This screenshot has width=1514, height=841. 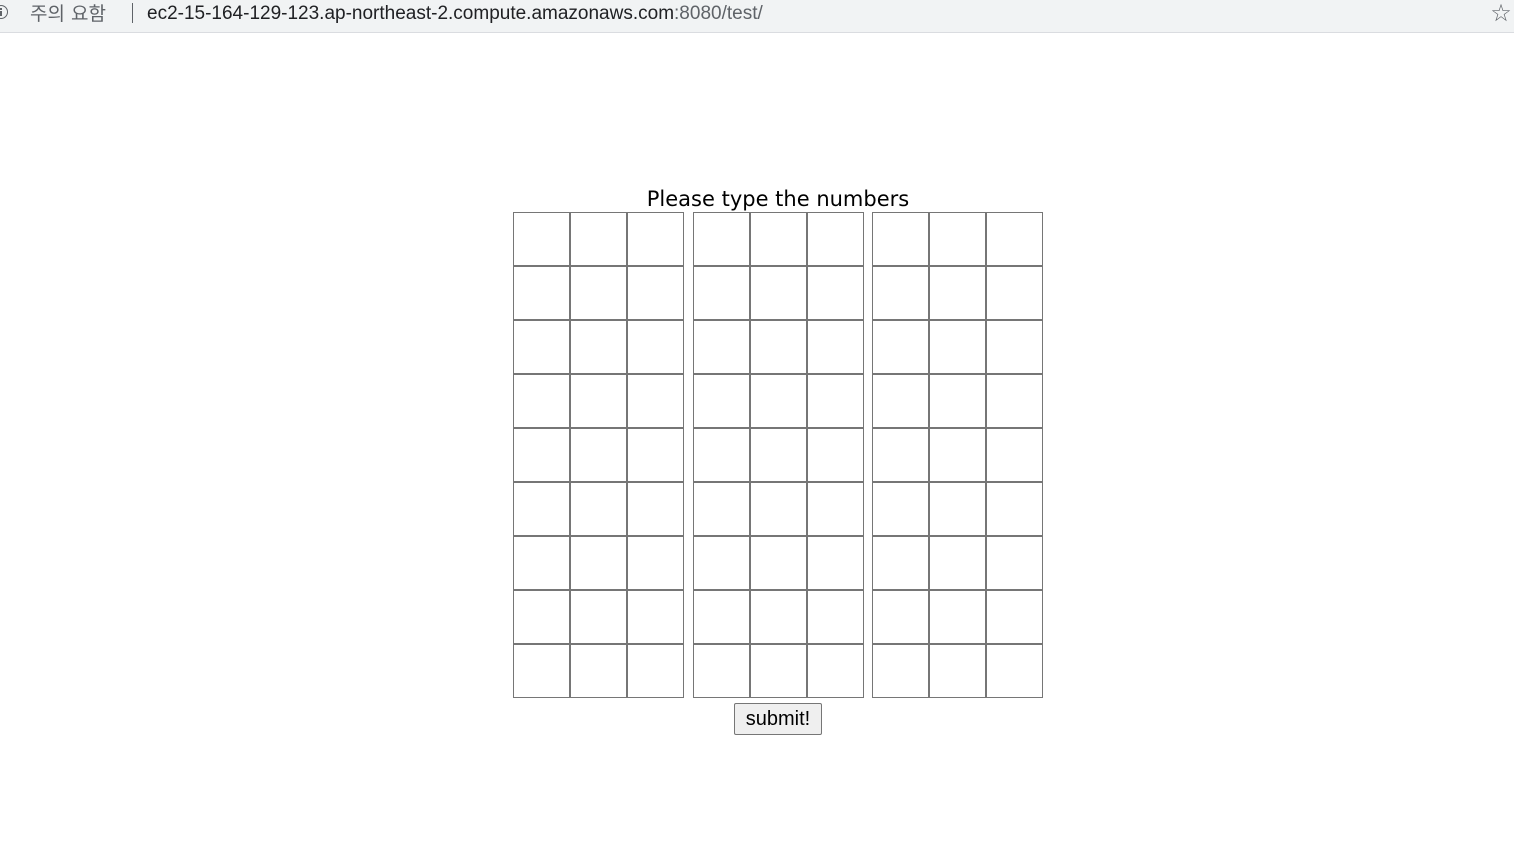 What do you see at coordinates (778, 199) in the screenshot?
I see `page-title: Please type the numbers` at bounding box center [778, 199].